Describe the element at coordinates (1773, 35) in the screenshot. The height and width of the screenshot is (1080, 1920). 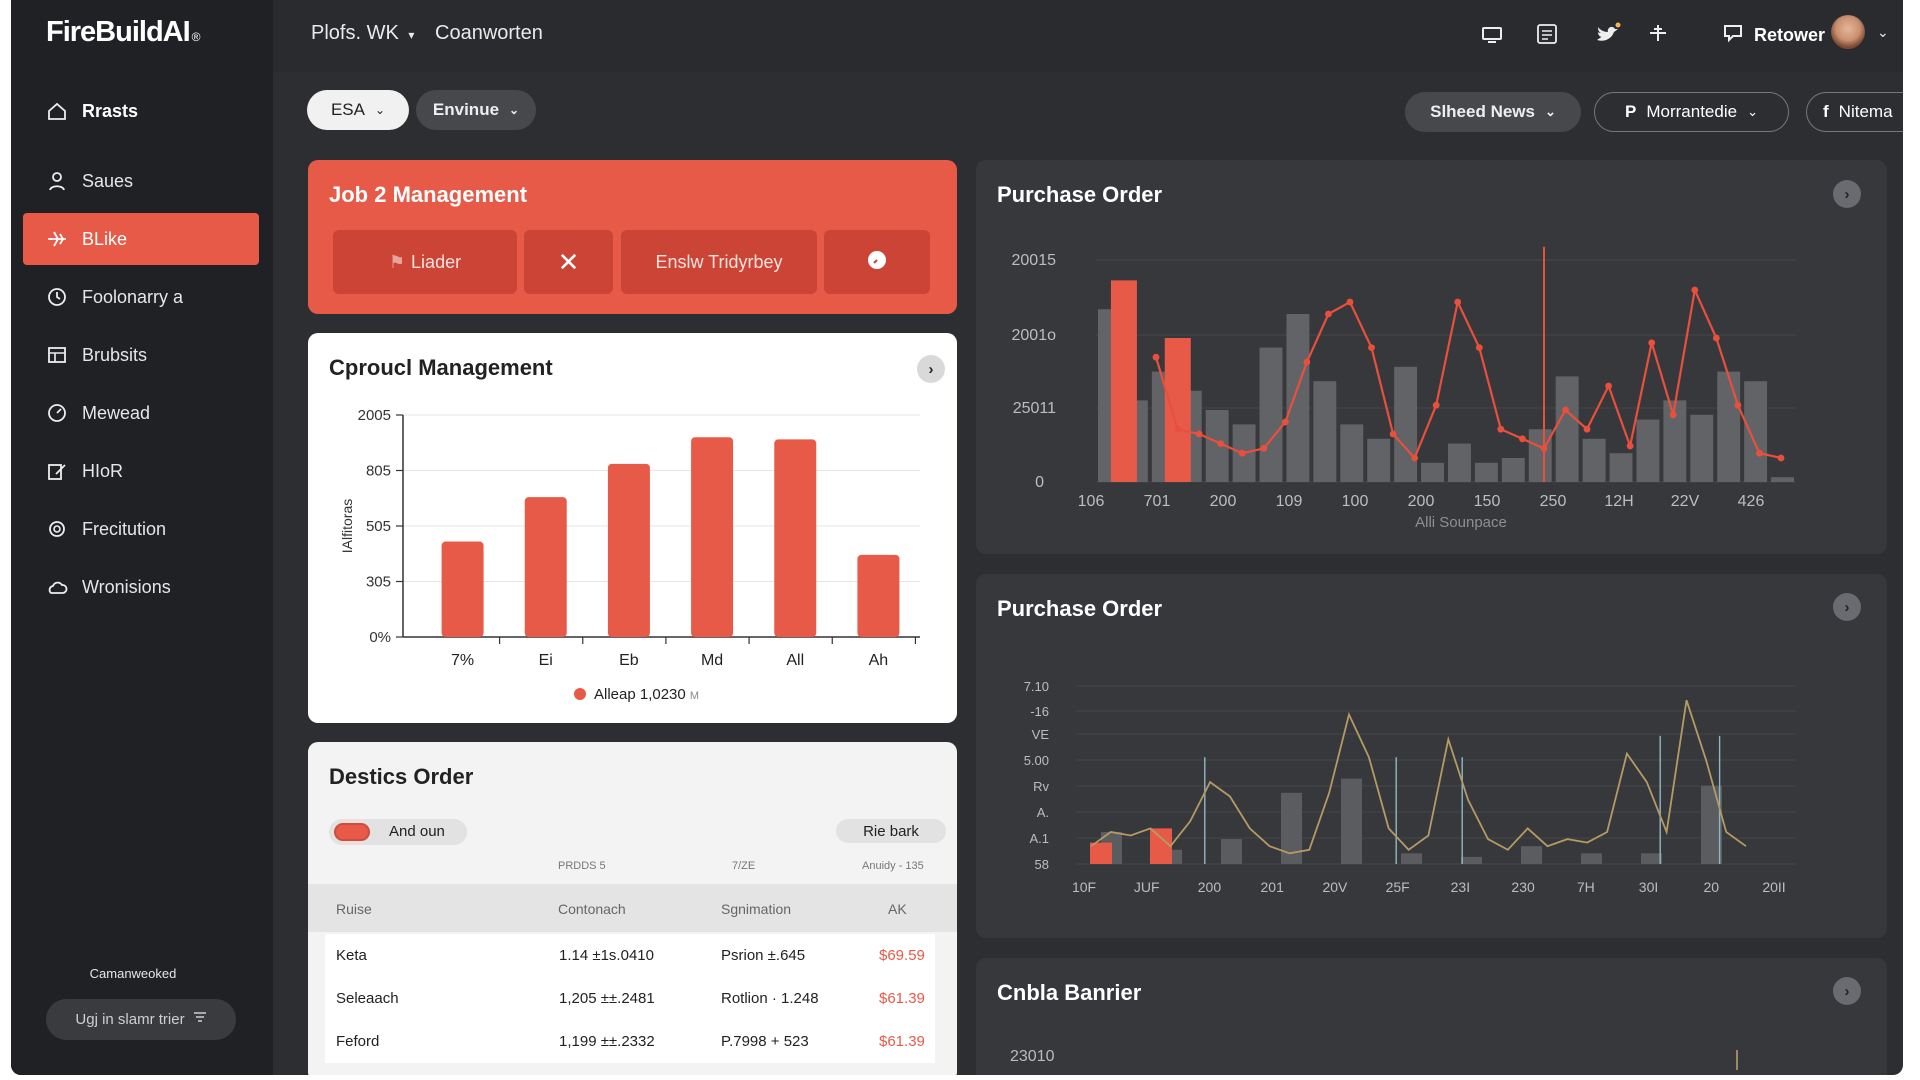
I see `user-menu: Retower` at that location.